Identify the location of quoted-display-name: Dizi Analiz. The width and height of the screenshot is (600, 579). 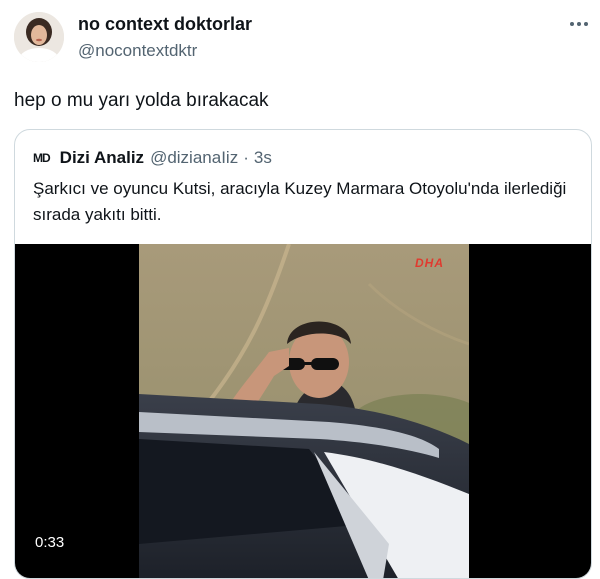
(102, 158).